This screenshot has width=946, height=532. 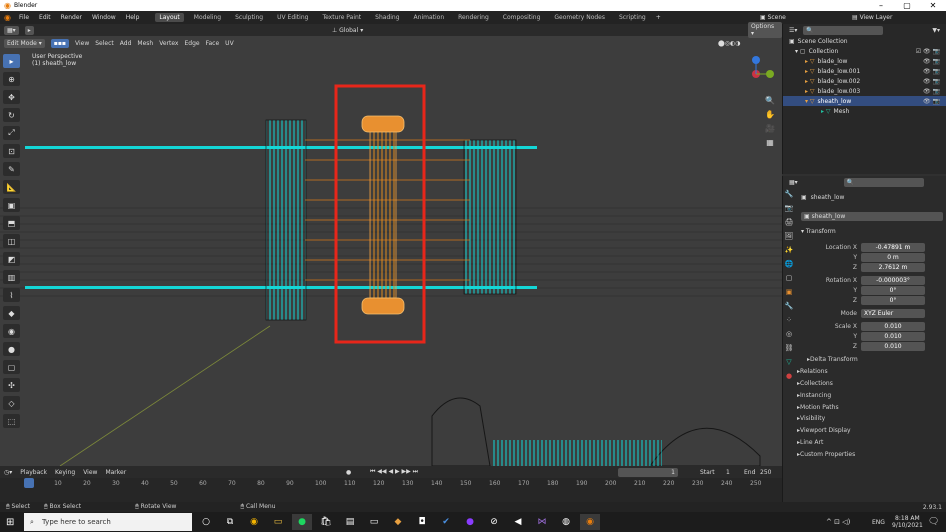 What do you see at coordinates (773, 17) in the screenshot?
I see `scene-selector: ▣ Scene` at bounding box center [773, 17].